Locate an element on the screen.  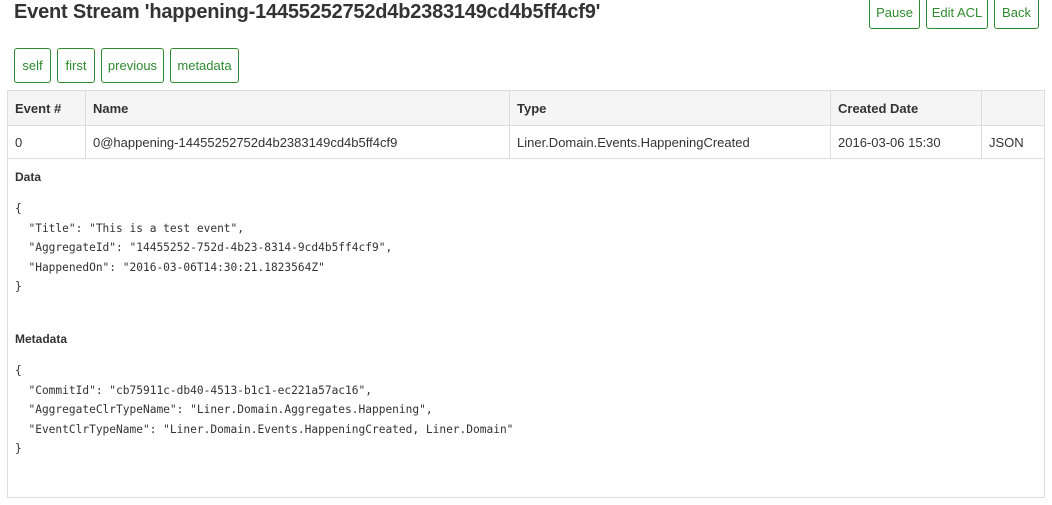
data-section-label: Data is located at coordinates (28, 177).